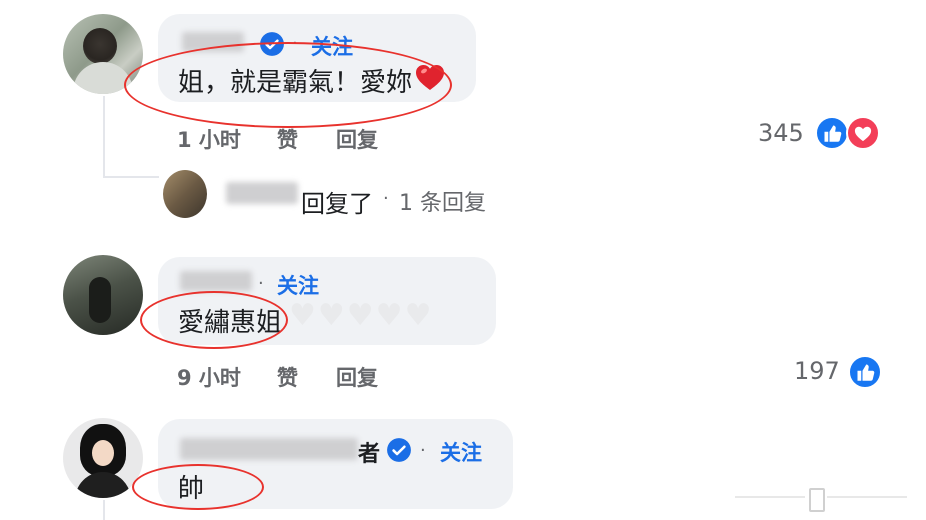 The width and height of the screenshot is (926, 520). Describe the element at coordinates (825, 500) in the screenshot. I see `corner-watermark` at that location.